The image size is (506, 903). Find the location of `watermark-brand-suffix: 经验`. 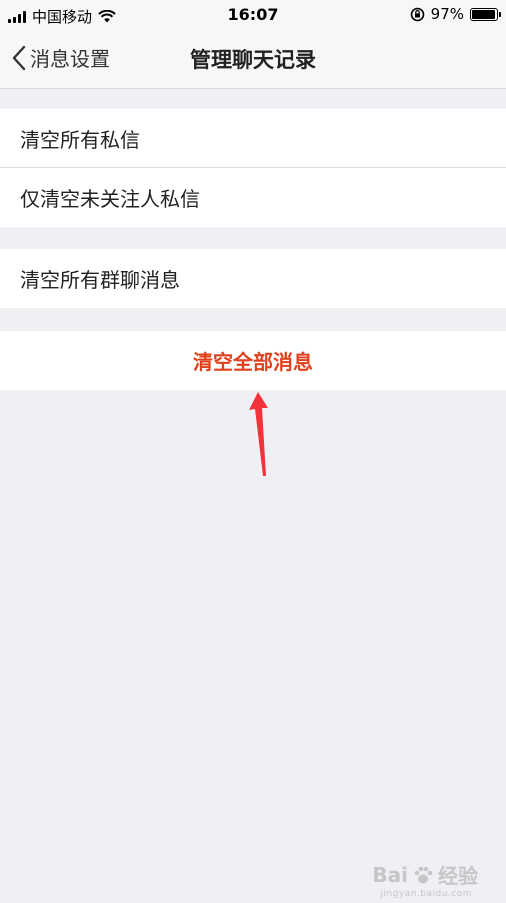

watermark-brand-suffix: 经验 is located at coordinates (458, 876).